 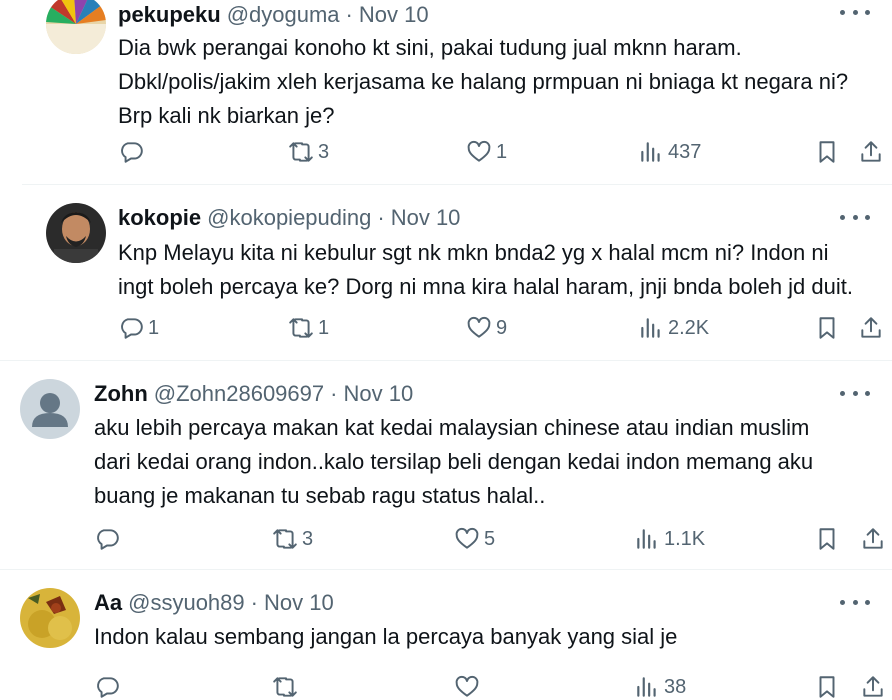 I want to click on tweet-header: pekupeku @dyoguma · Nov 10, so click(x=273, y=15).